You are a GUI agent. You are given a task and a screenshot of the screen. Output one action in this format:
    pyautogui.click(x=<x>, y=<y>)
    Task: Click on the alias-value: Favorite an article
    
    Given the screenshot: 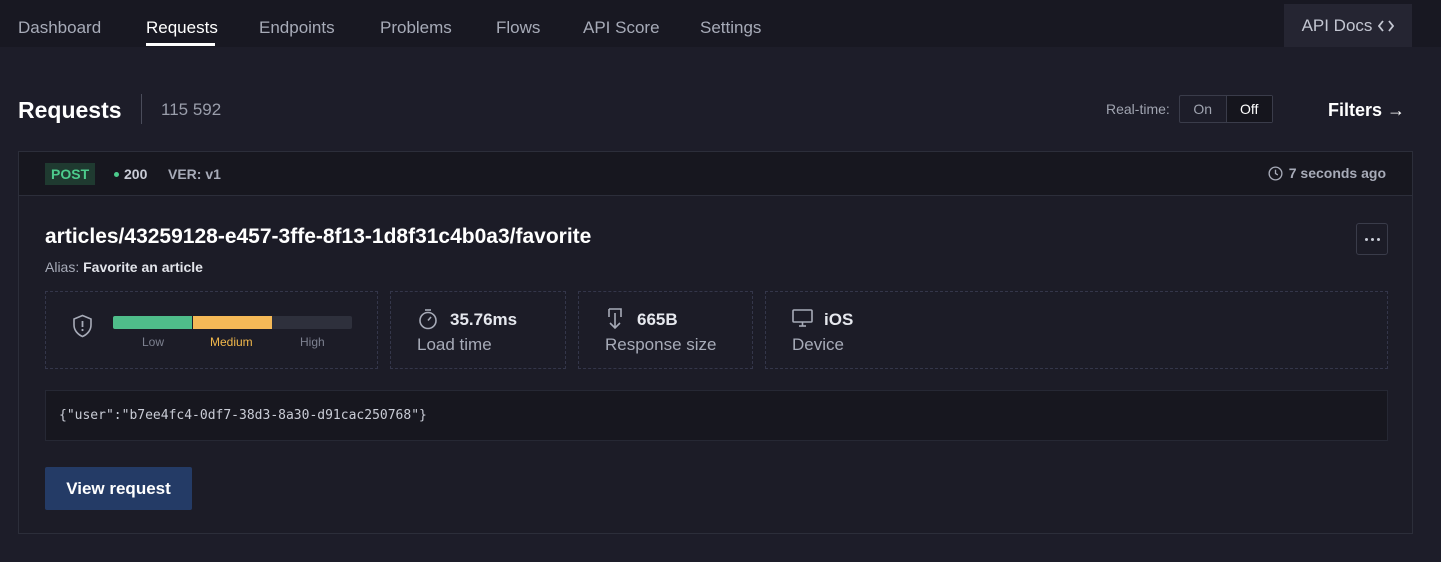 What is the action you would take?
    pyautogui.click(x=143, y=267)
    